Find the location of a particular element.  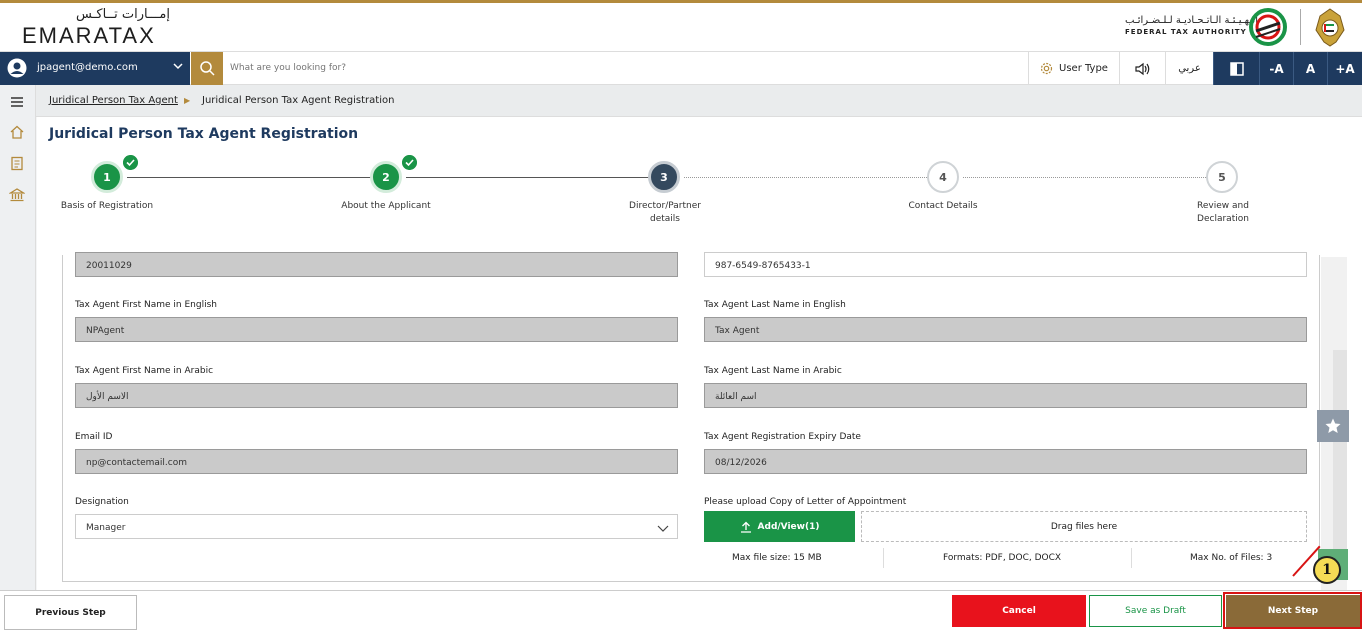

font-normal-button: A is located at coordinates (1310, 68).